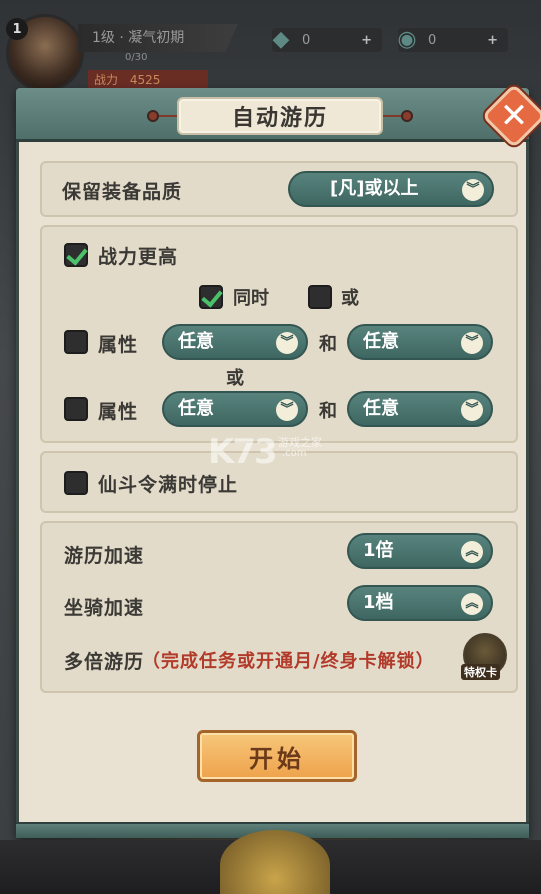 This screenshot has width=541, height=894. I want to click on resource-jade: ◆ 0 +, so click(327, 39).